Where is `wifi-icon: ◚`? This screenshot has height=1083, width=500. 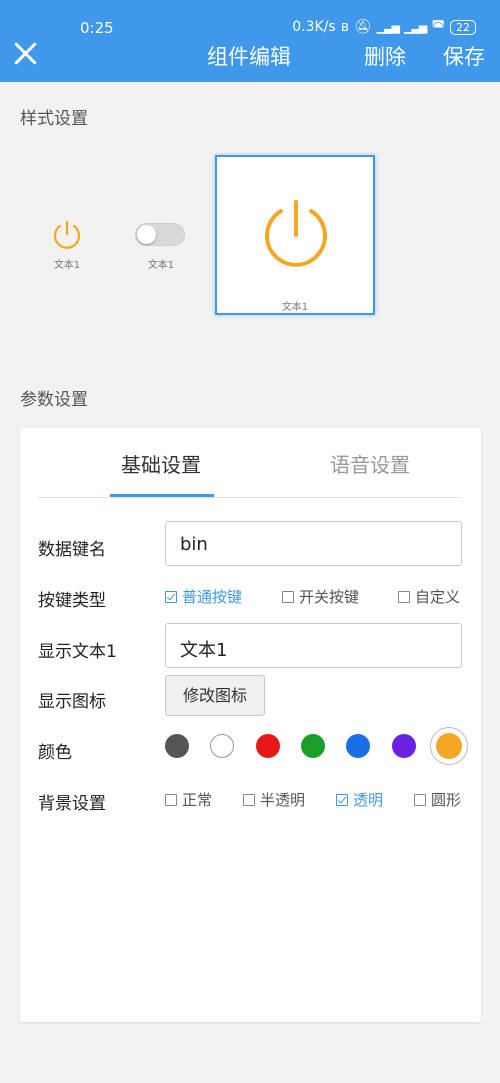
wifi-icon: ◚ is located at coordinates (438, 27).